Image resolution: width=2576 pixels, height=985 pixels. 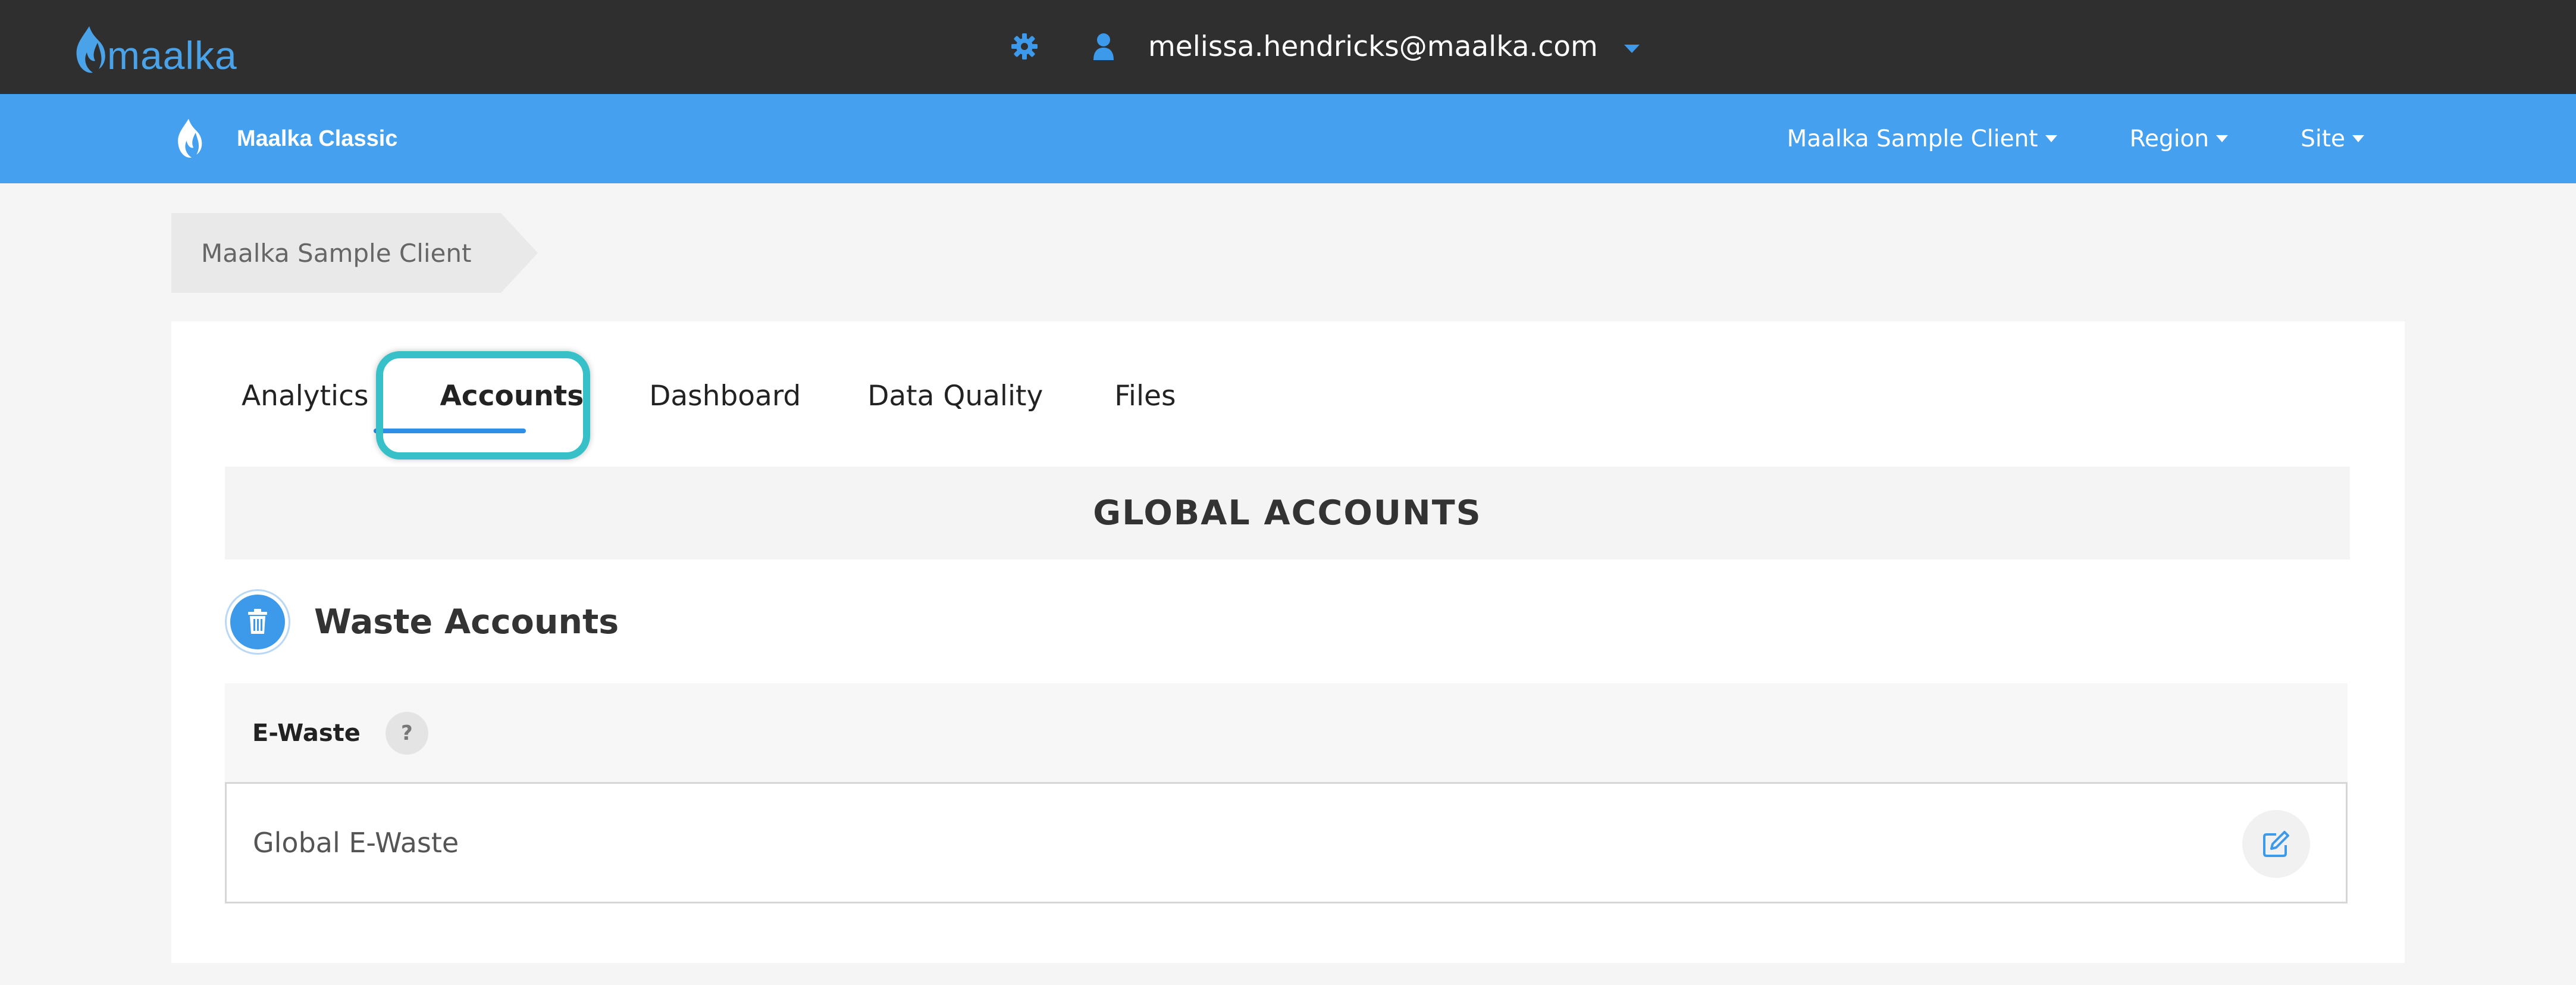 I want to click on edit-account-button, so click(x=2276, y=844).